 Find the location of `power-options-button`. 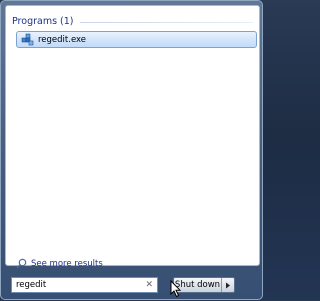

power-options-button is located at coordinates (228, 285).